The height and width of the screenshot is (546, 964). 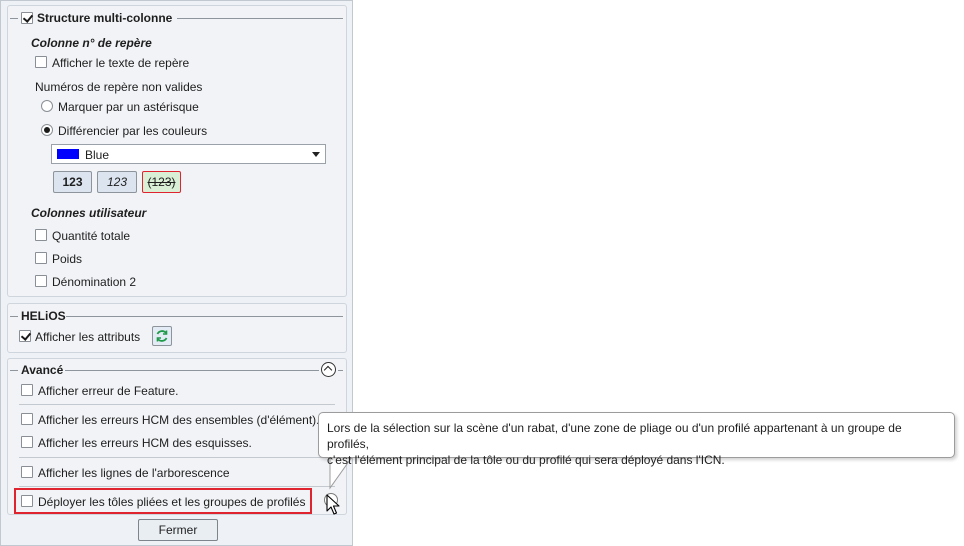 What do you see at coordinates (119, 87) in the screenshot?
I see `numeros-label: Numéros de repère non valides` at bounding box center [119, 87].